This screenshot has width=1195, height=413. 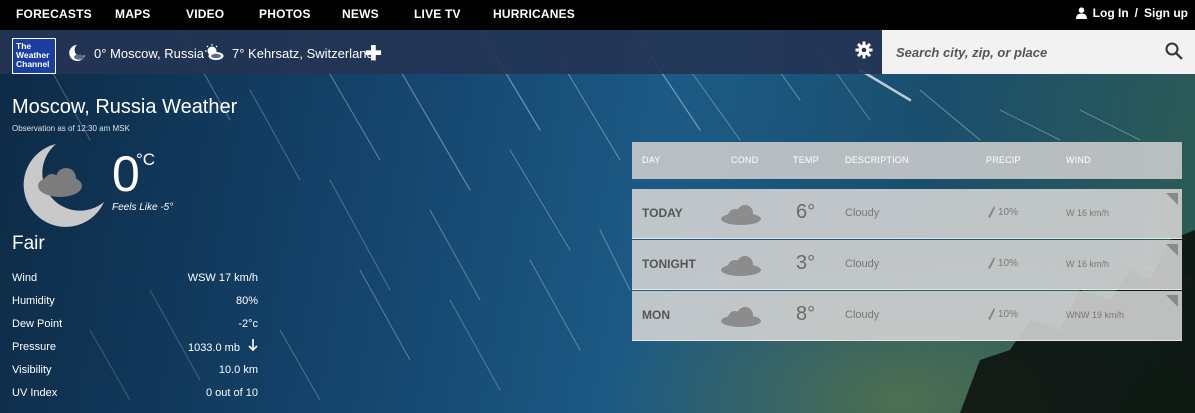 I want to click on user-icon, so click(x=1081, y=13).